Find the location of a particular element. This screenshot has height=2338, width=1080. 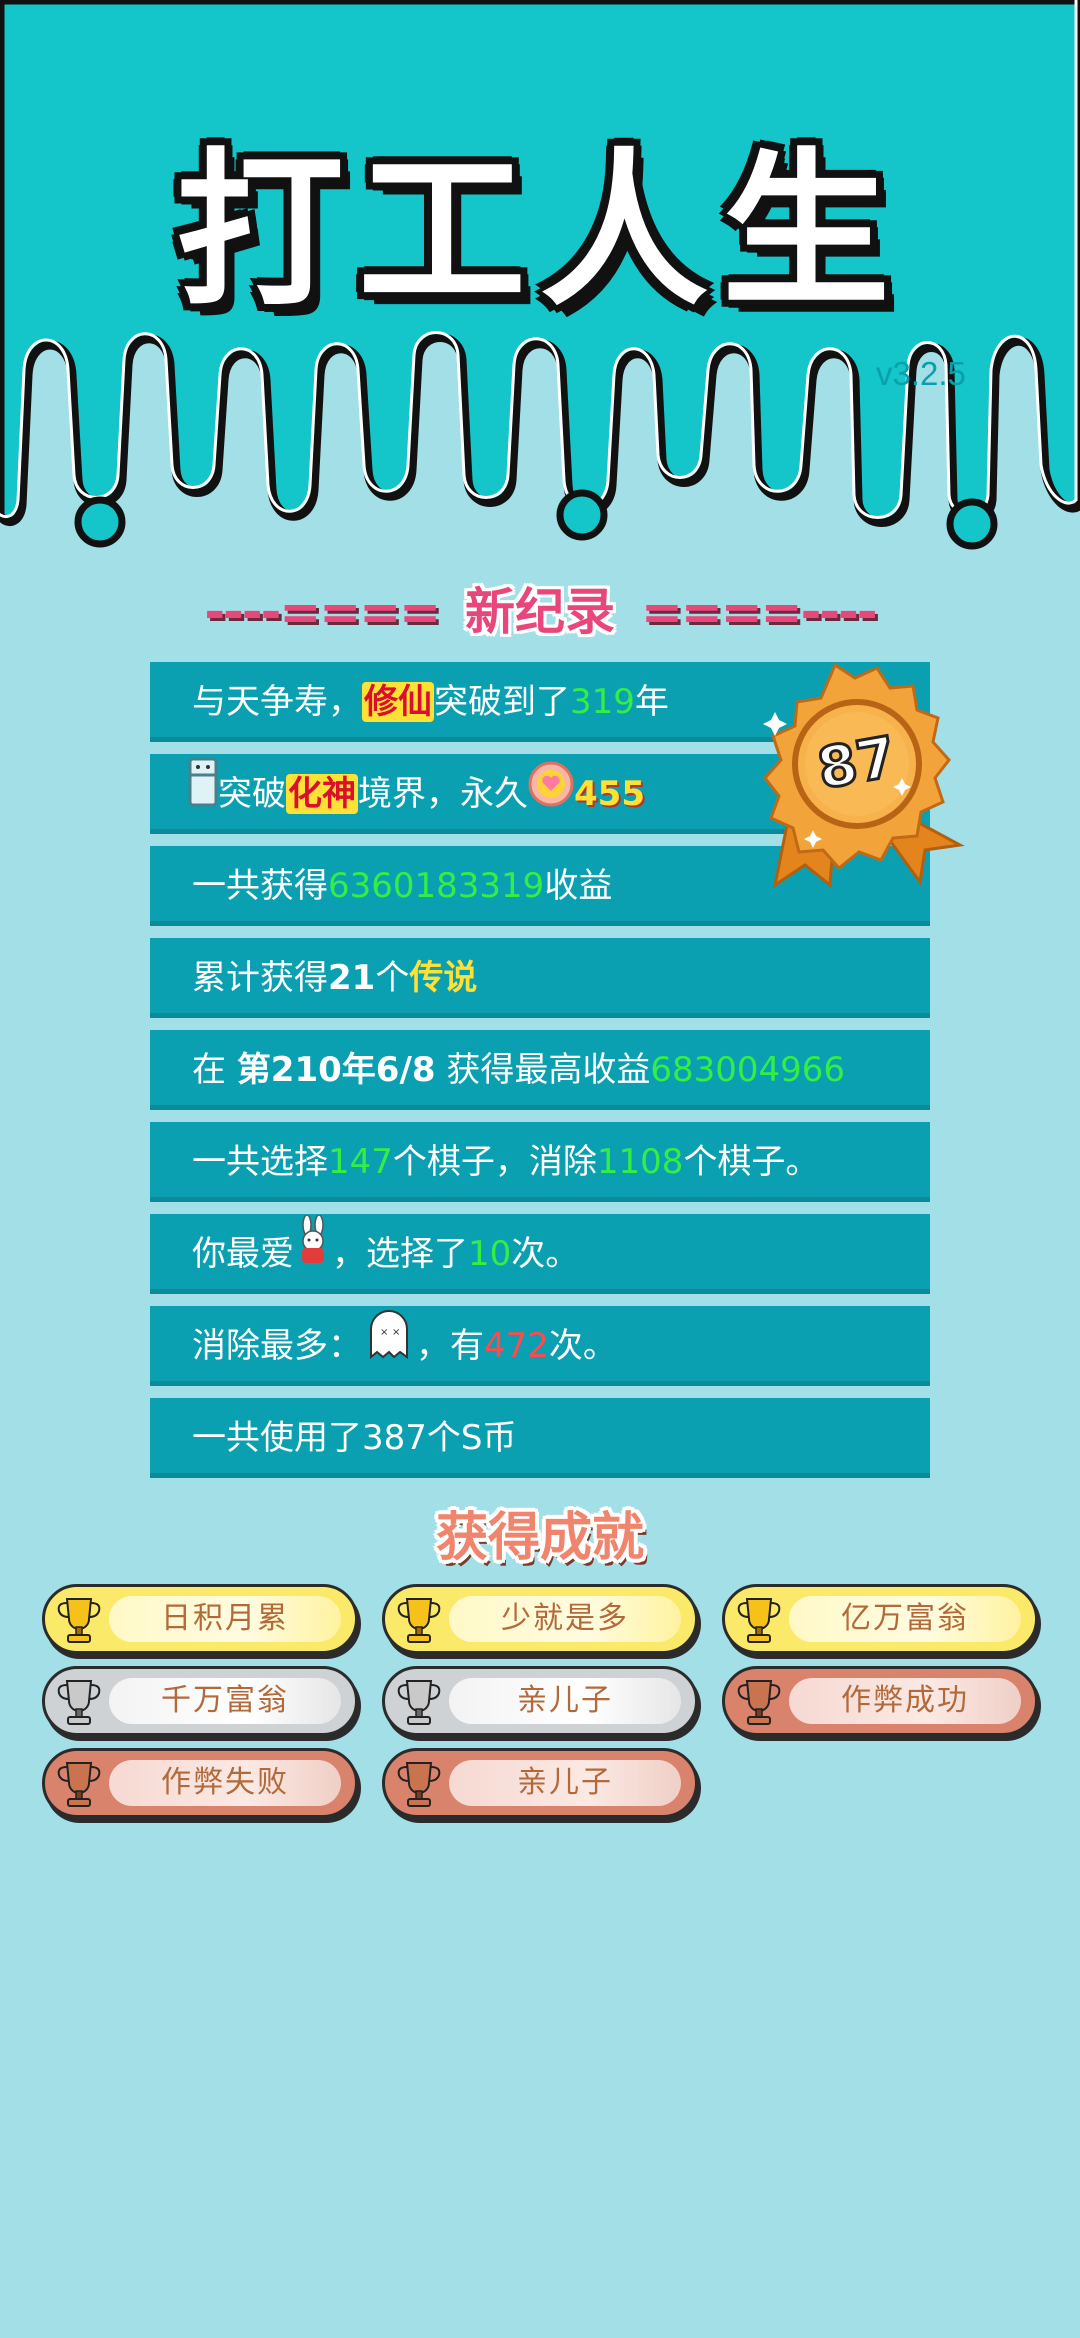

achievements-title: 获得成就 is located at coordinates (539, 1538).